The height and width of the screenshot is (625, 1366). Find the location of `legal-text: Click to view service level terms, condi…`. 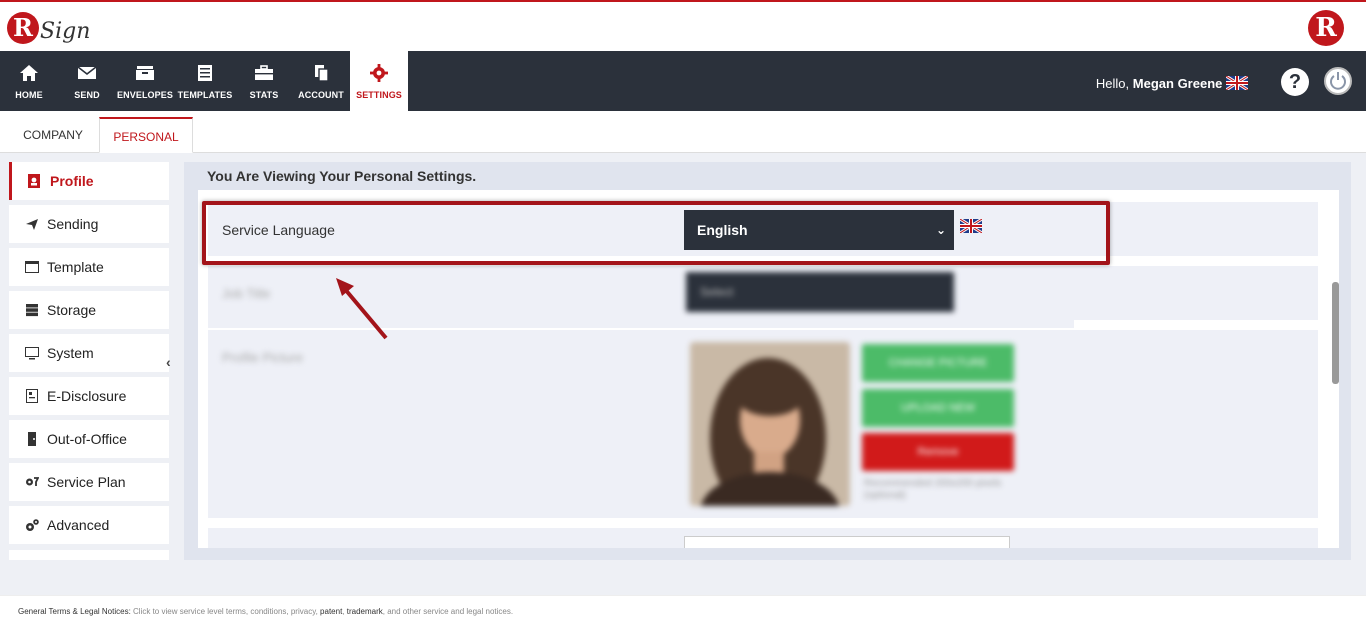

legal-text: Click to view service level terms, condi… is located at coordinates (225, 611).